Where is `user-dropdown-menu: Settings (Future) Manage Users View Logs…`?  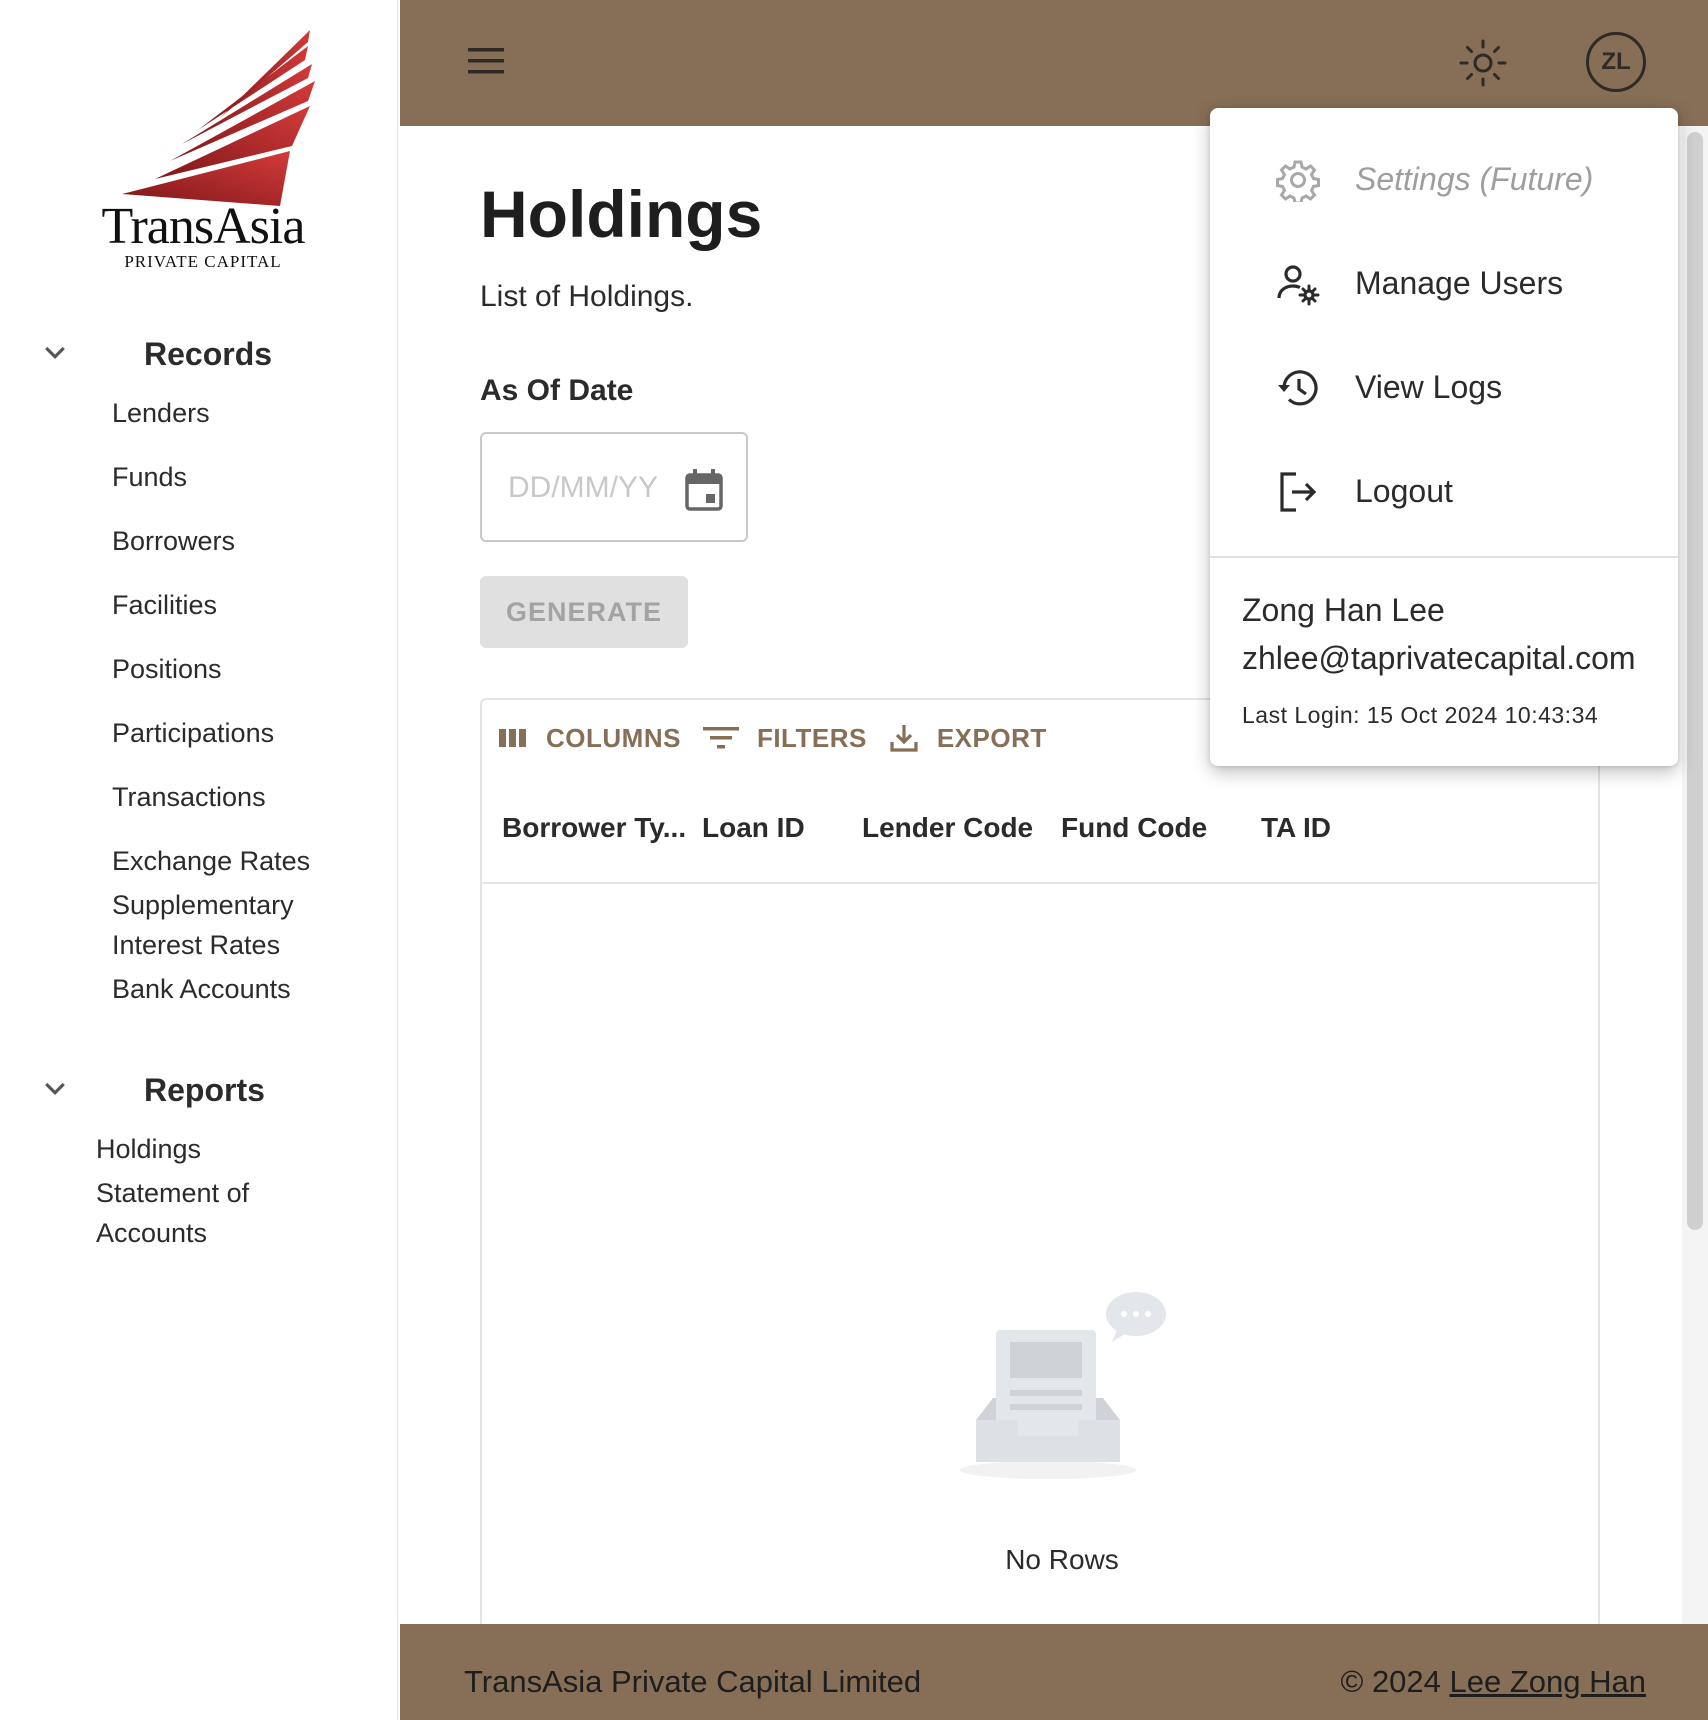
user-dropdown-menu: Settings (Future) Manage Users View Logs… is located at coordinates (1444, 437).